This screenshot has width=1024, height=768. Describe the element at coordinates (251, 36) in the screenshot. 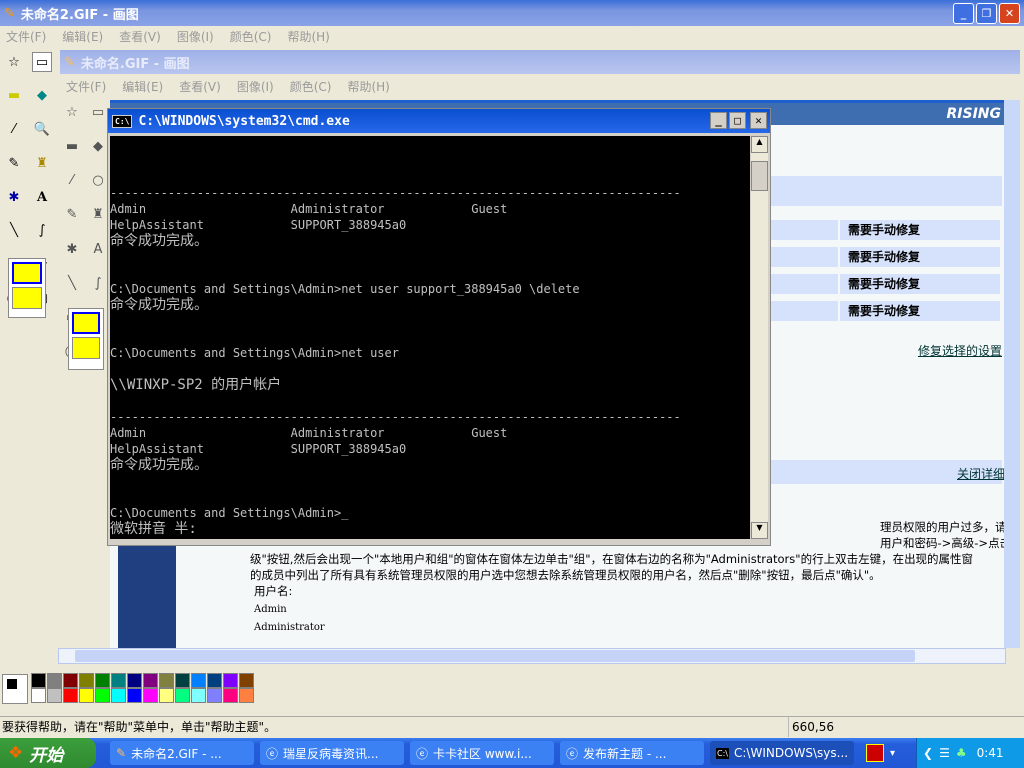

I see `menu-colors: 颜色(C)` at that location.